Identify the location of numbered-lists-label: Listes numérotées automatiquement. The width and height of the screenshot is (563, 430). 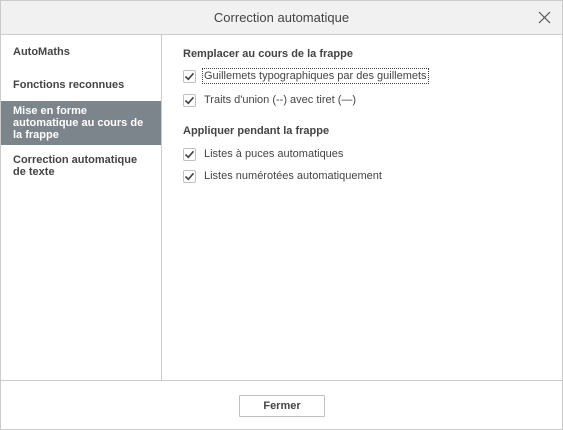
(293, 176).